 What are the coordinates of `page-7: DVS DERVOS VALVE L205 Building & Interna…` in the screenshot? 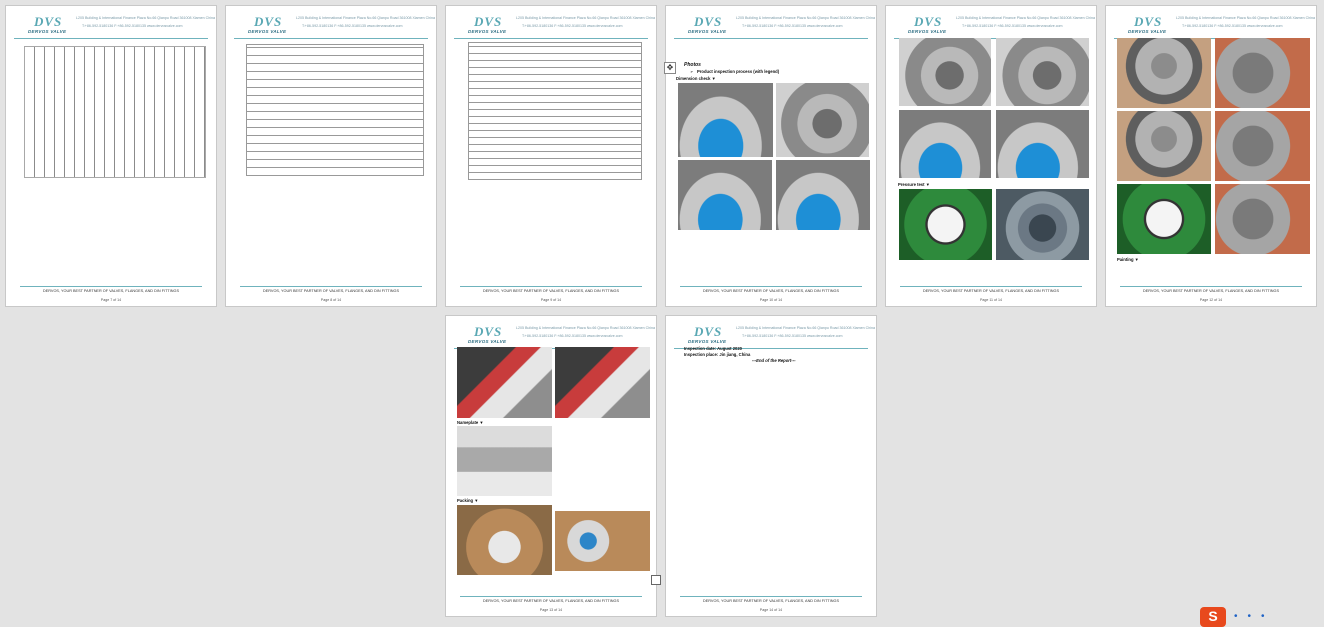 It's located at (111, 156).